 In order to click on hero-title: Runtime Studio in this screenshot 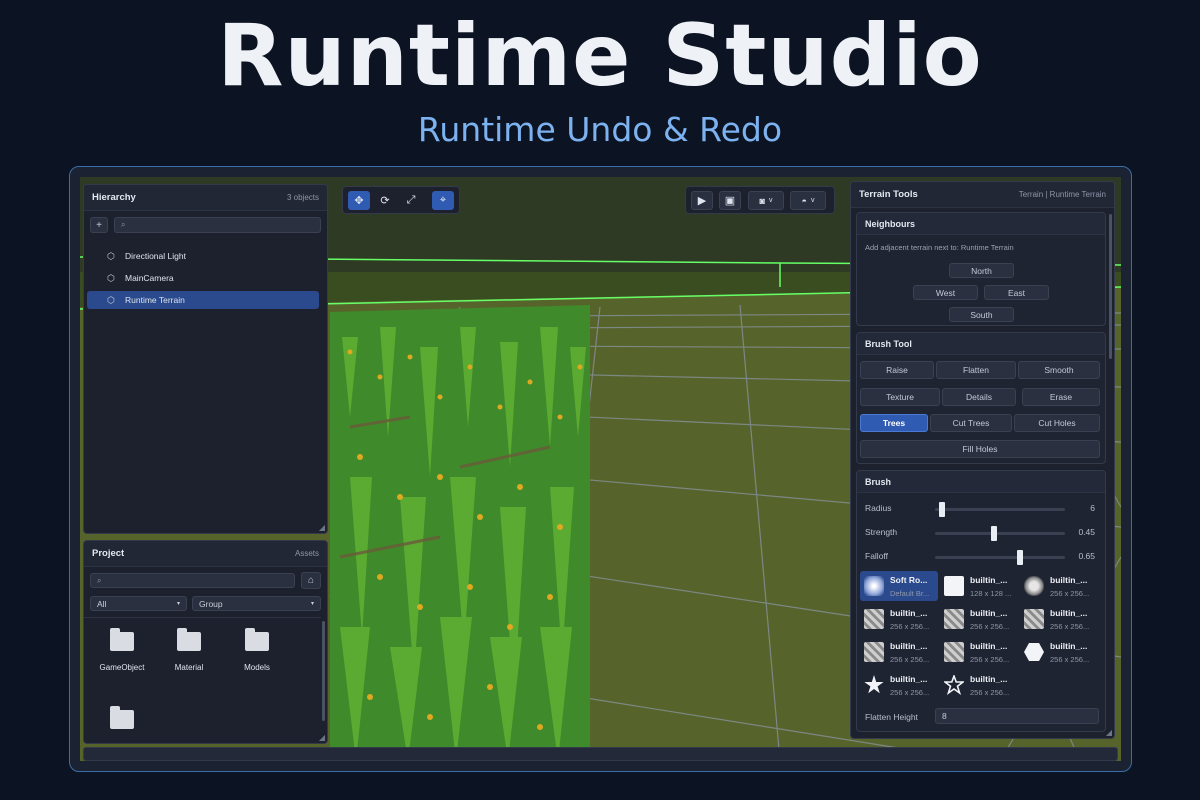, I will do `click(600, 56)`.